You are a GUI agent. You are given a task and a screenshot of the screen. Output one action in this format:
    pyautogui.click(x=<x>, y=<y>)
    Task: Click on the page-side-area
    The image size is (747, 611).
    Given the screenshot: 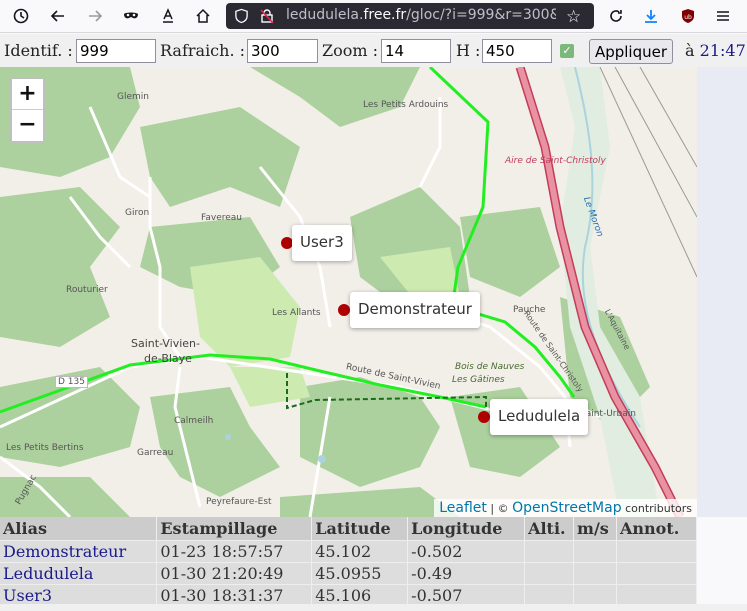 What is the action you would take?
    pyautogui.click(x=722, y=292)
    